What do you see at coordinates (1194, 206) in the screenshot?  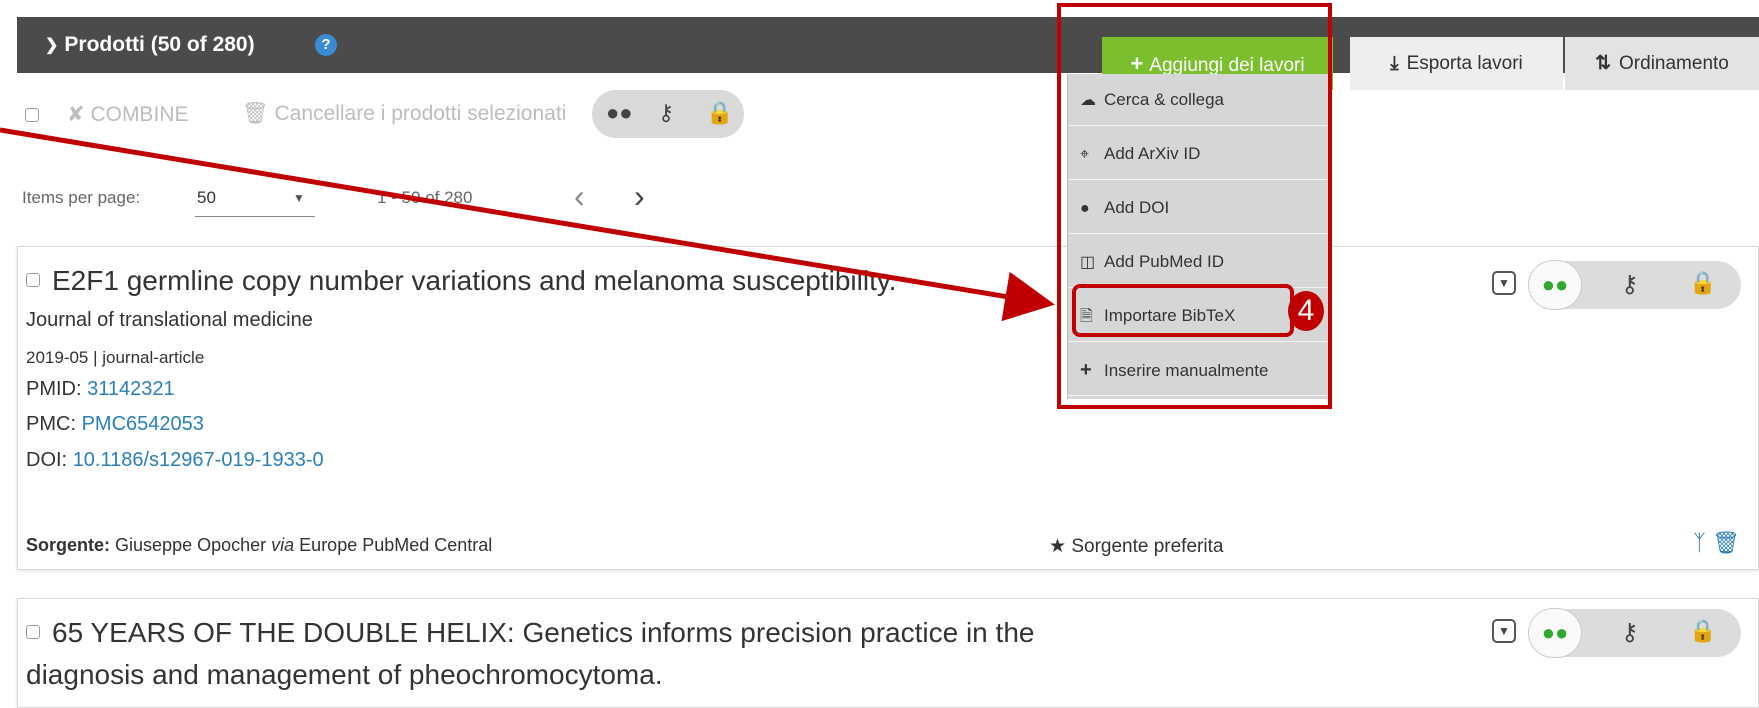 I see `highlight-box-menu` at bounding box center [1194, 206].